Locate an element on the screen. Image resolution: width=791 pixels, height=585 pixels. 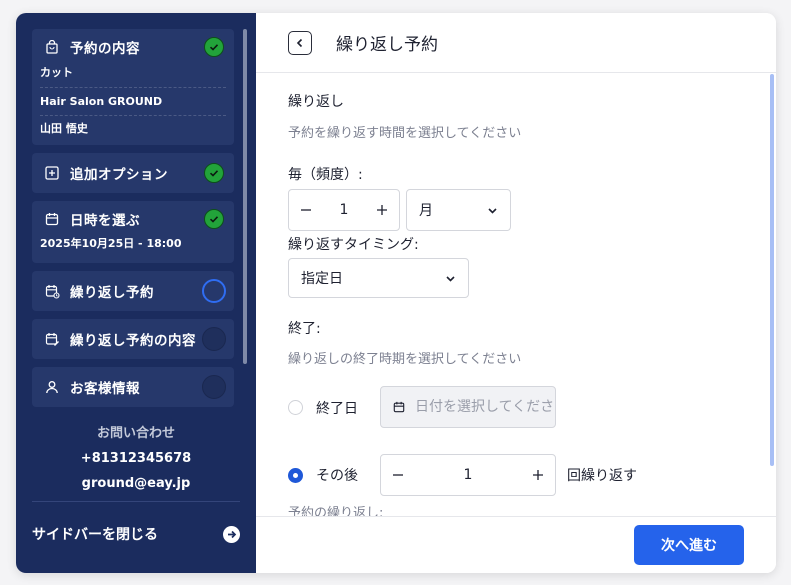
after-label: その後 is located at coordinates (337, 476).